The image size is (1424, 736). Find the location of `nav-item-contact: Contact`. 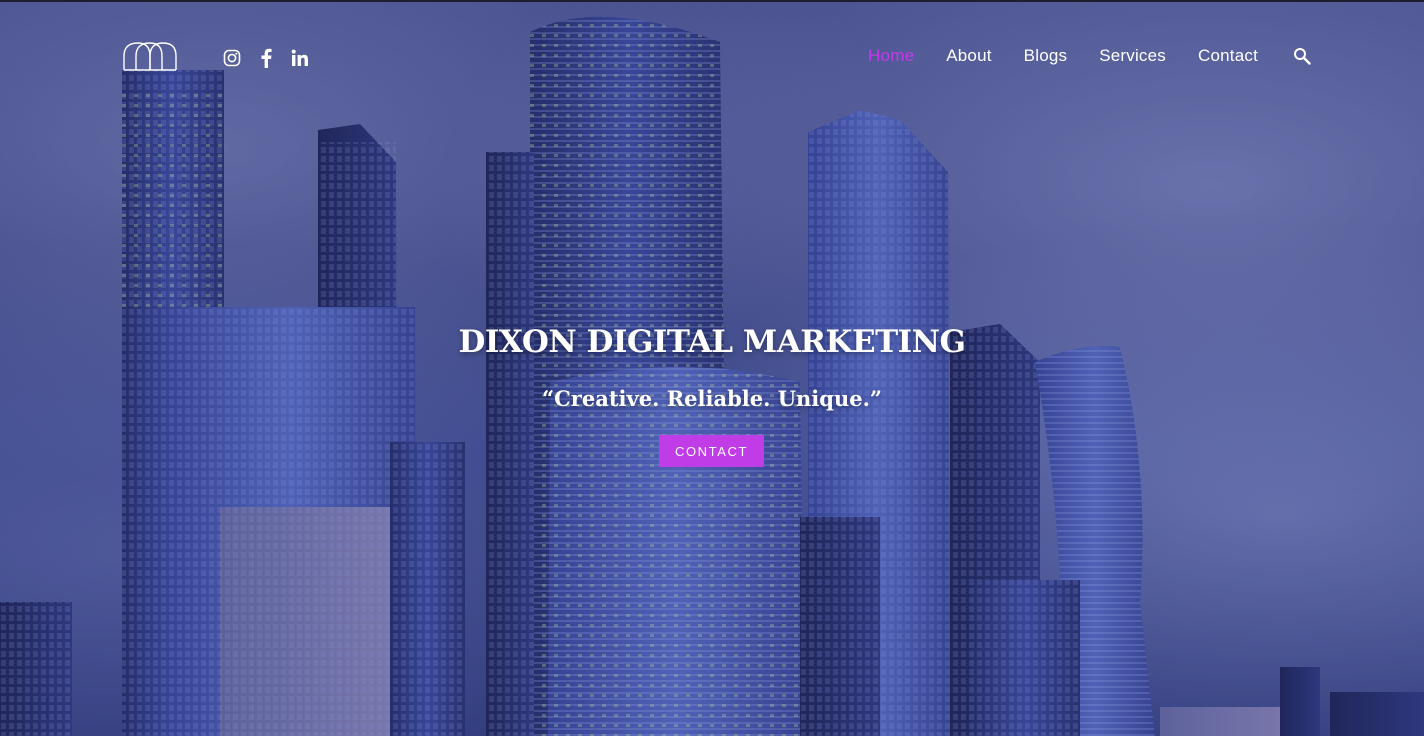

nav-item-contact: Contact is located at coordinates (1228, 56).